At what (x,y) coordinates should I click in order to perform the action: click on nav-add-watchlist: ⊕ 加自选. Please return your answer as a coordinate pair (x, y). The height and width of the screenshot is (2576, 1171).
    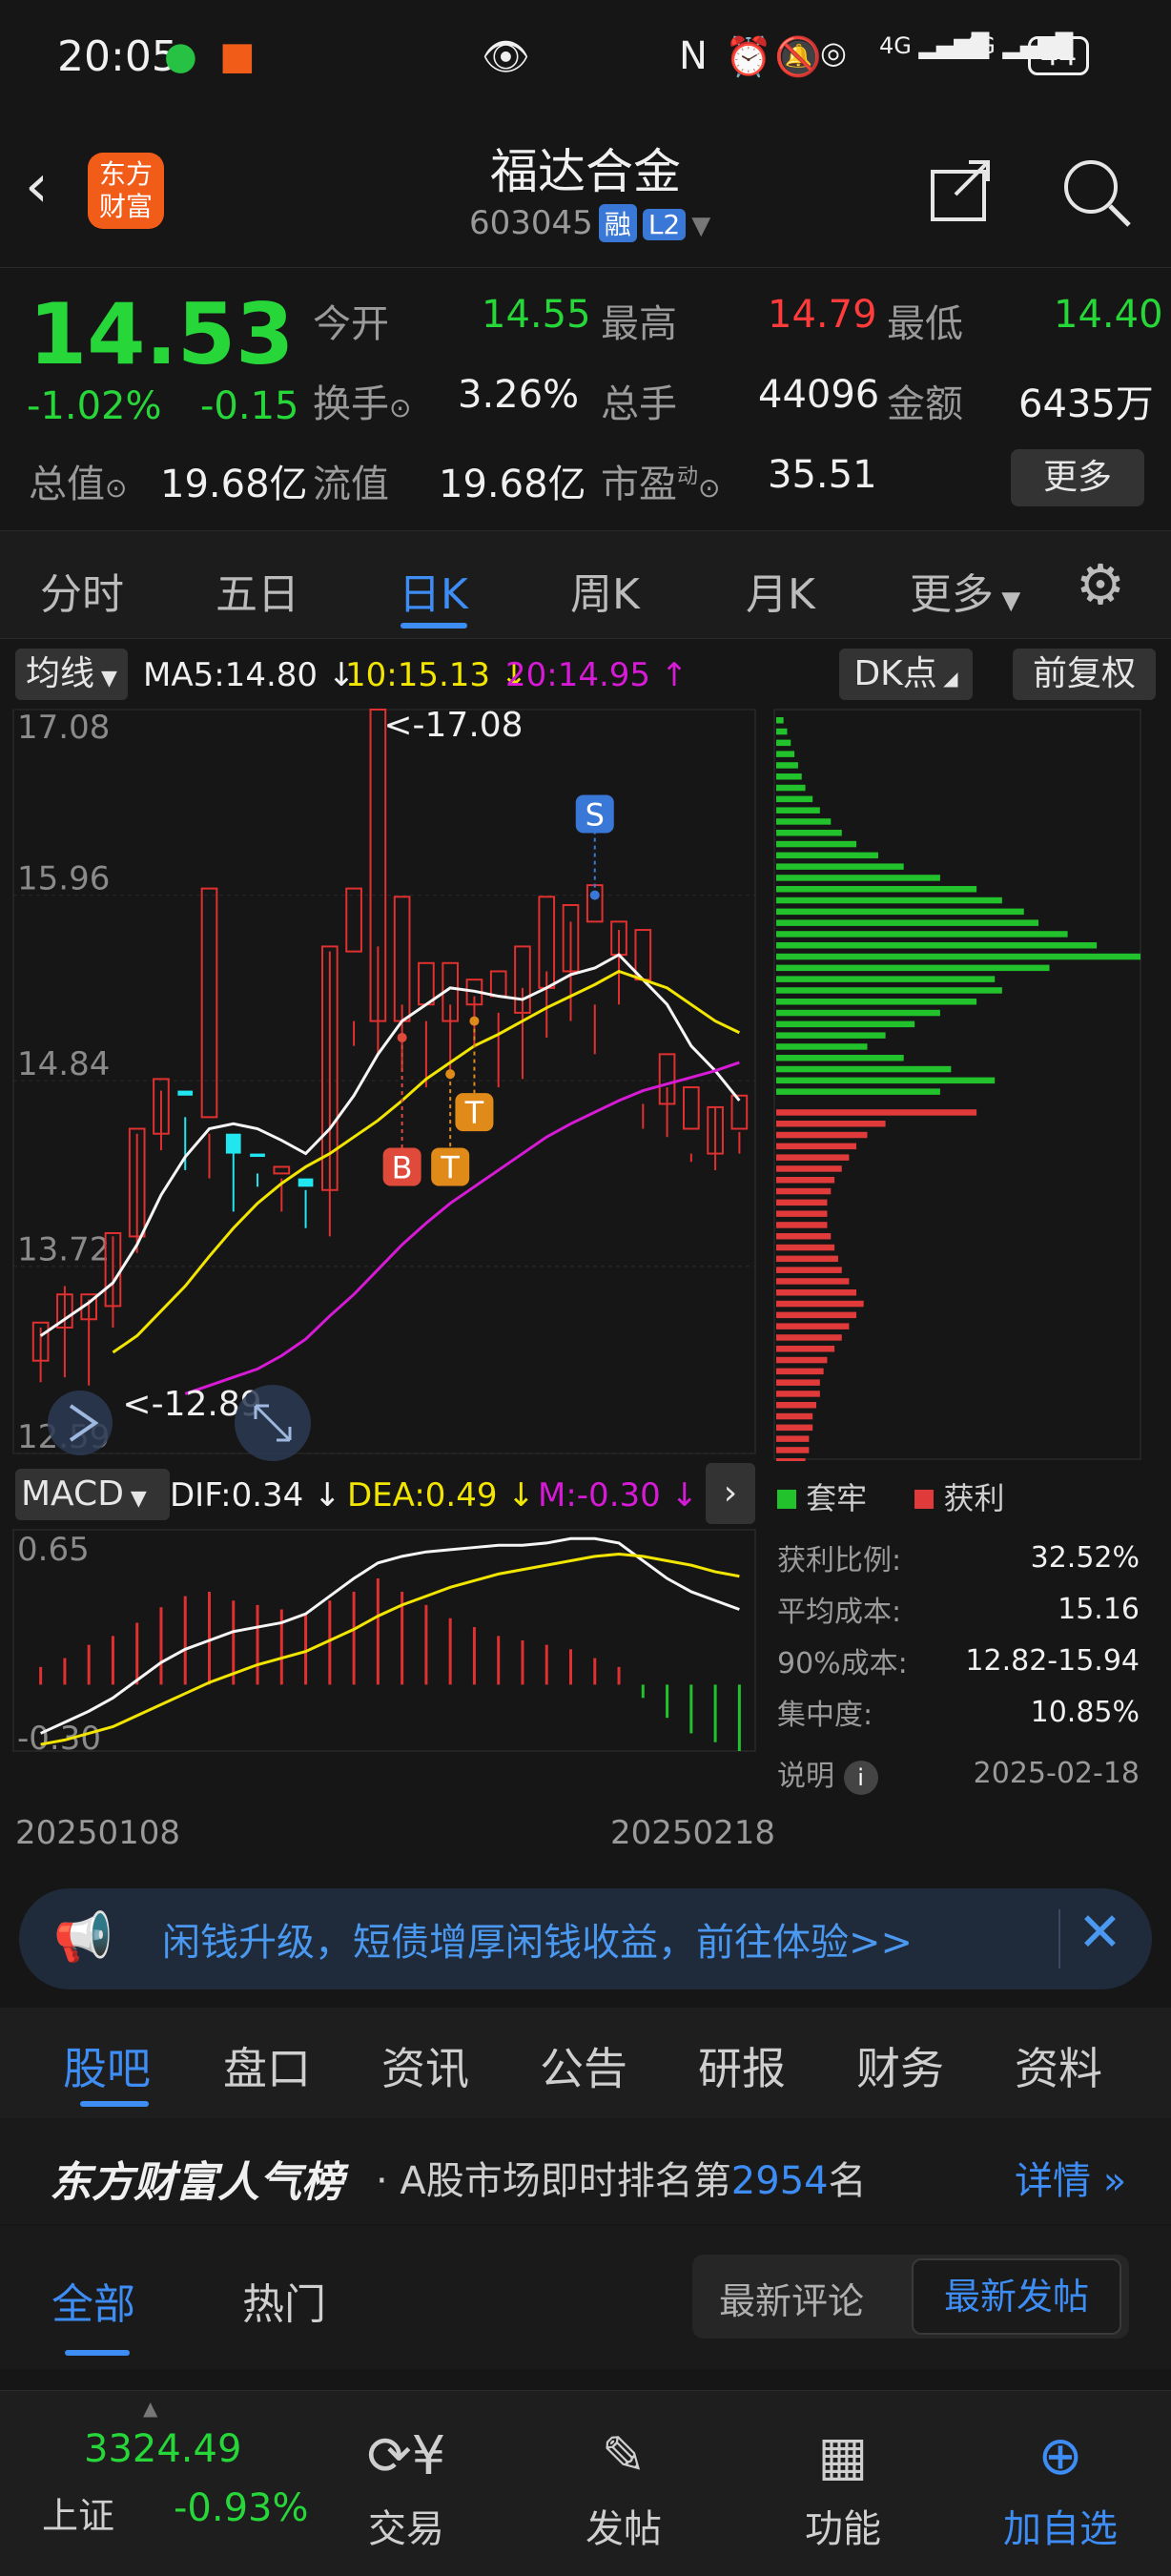
    Looking at the image, I should click on (1060, 2472).